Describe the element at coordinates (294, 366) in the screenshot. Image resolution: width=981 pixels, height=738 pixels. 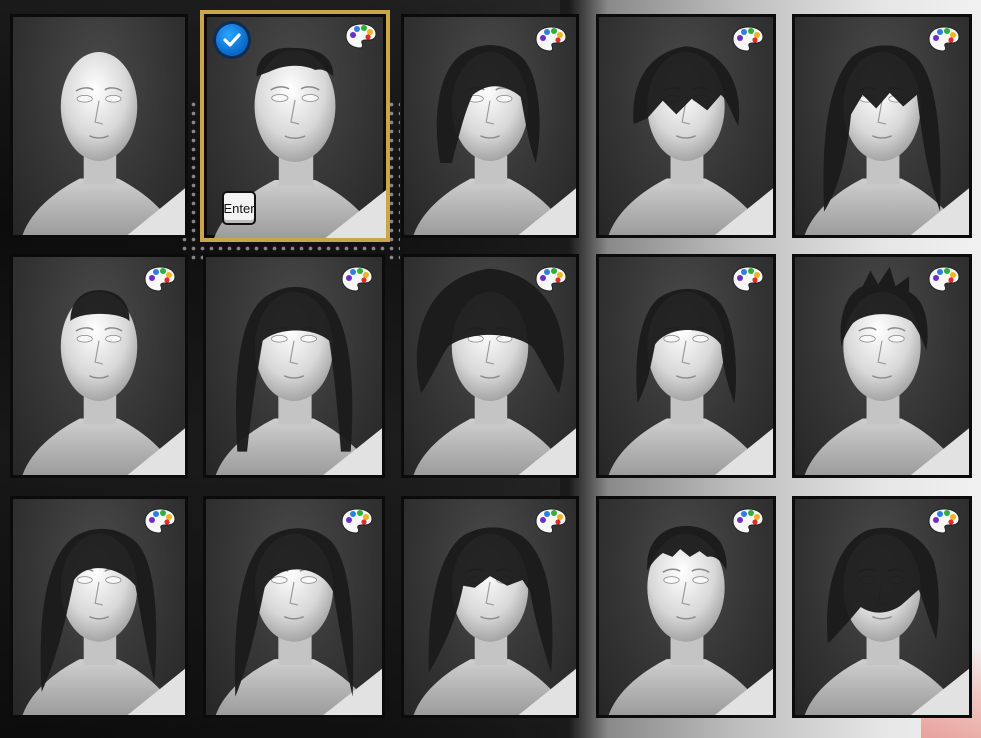
I see `hairstyle-option-long-dreadlocks` at that location.